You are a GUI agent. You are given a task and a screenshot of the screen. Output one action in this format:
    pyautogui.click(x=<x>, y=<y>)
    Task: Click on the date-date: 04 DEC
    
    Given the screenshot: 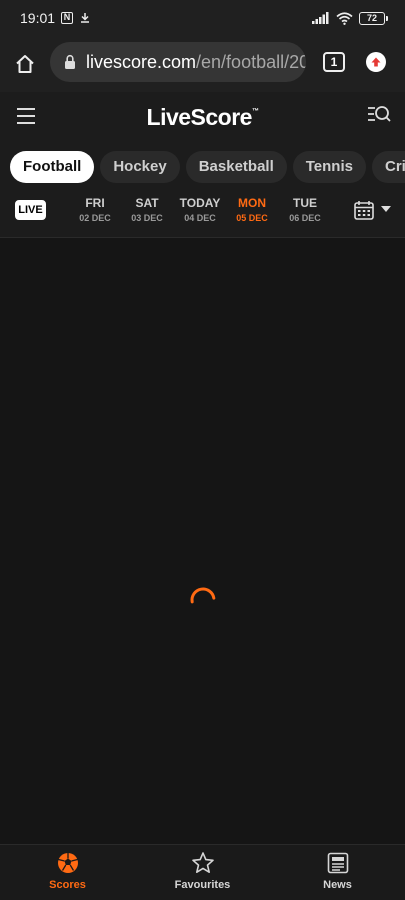 What is the action you would take?
    pyautogui.click(x=200, y=218)
    